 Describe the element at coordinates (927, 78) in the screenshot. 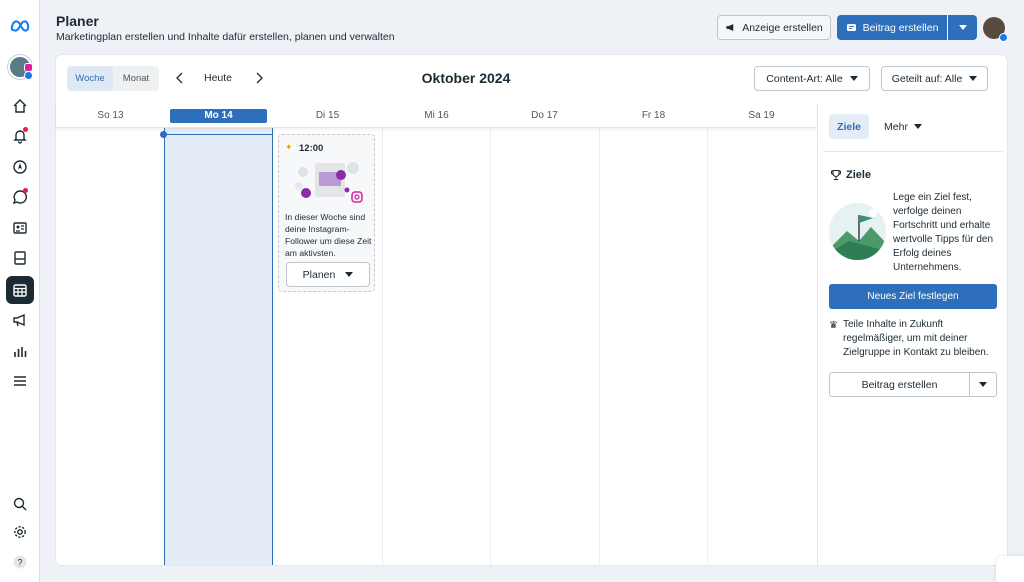

I see `shared-on-filter-label: Geteilt auf: Alle` at that location.